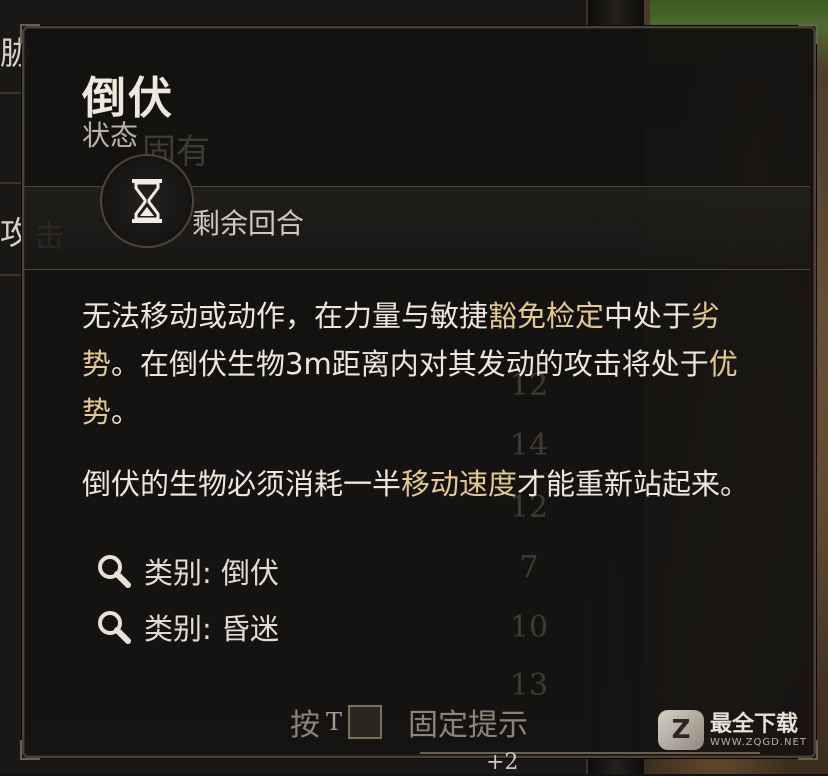  I want to click on duration-label: 剩余回合, so click(248, 223).